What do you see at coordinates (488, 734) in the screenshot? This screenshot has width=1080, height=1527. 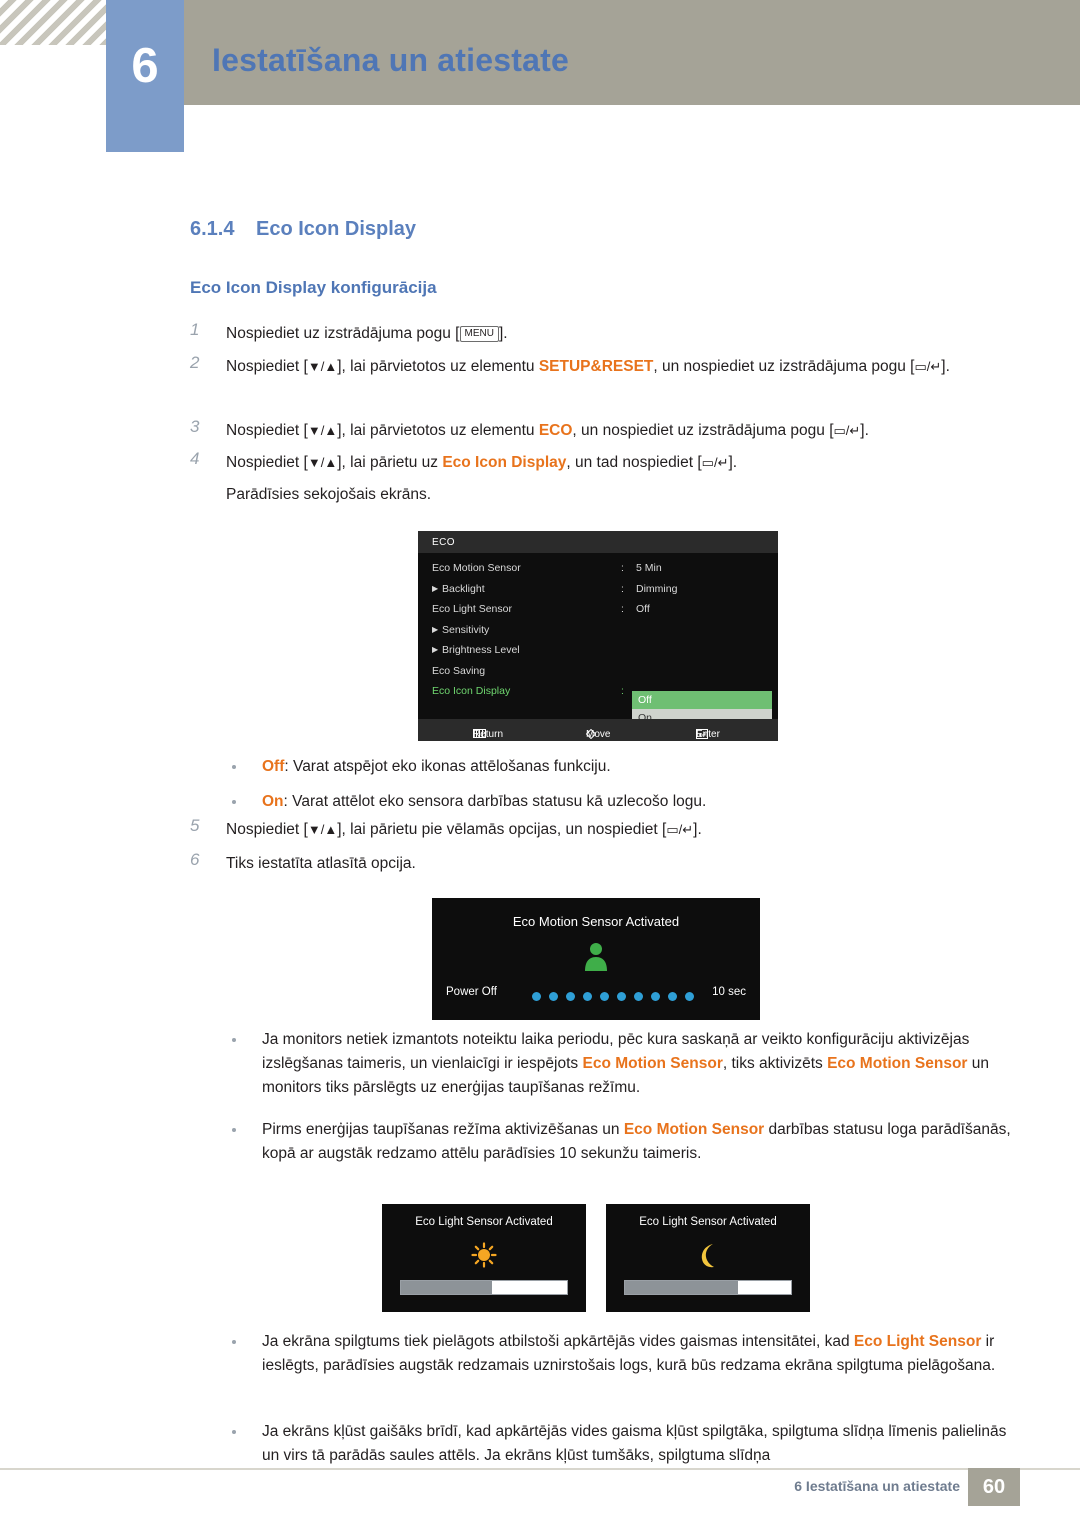 I see `osd-footer-return-label: Return` at bounding box center [488, 734].